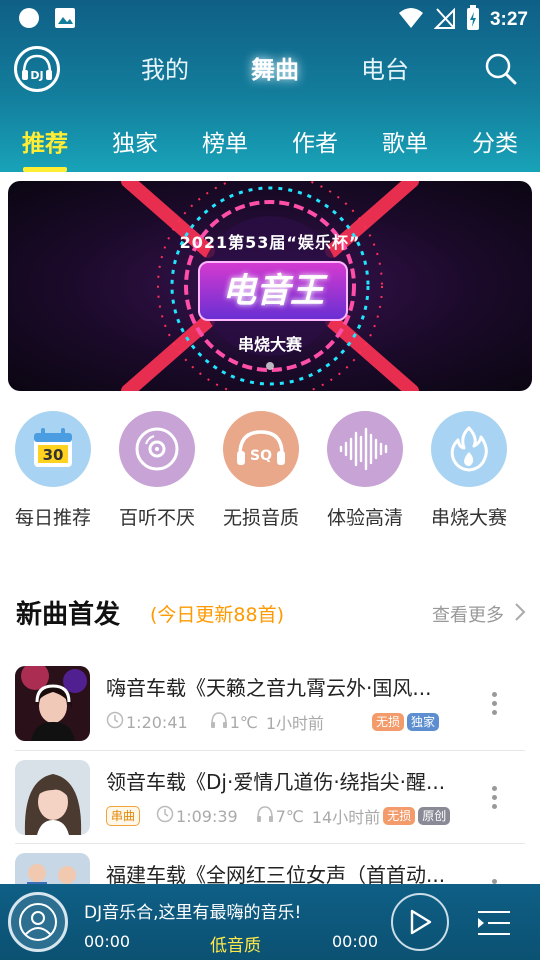 The height and width of the screenshot is (960, 540). I want to click on disc-icon, so click(157, 449).